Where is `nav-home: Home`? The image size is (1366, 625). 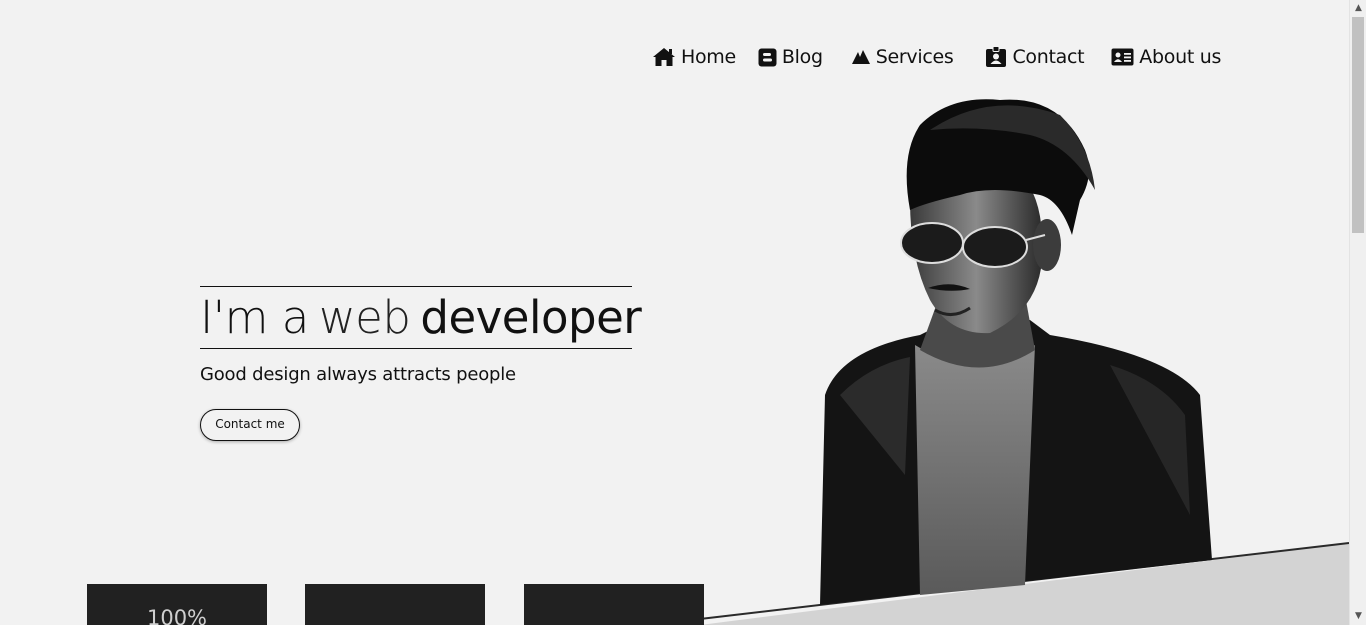 nav-home: Home is located at coordinates (694, 57).